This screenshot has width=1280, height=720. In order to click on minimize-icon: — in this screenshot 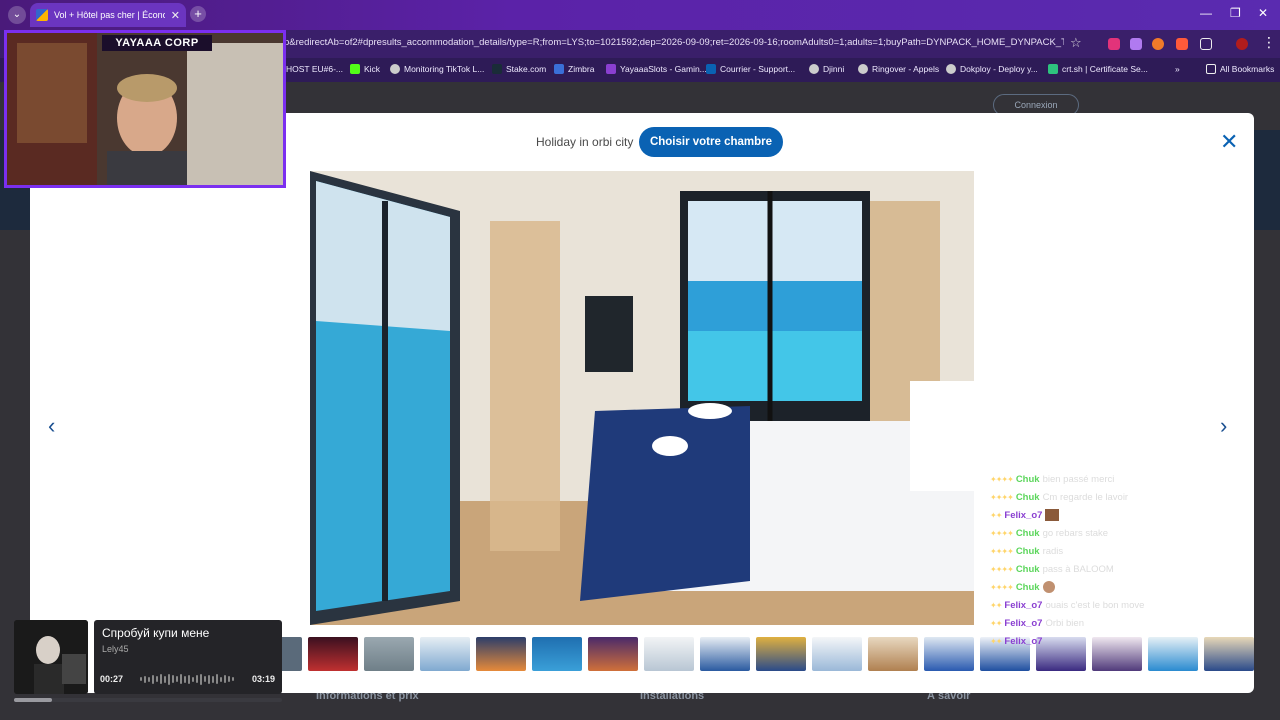, I will do `click(1206, 13)`.